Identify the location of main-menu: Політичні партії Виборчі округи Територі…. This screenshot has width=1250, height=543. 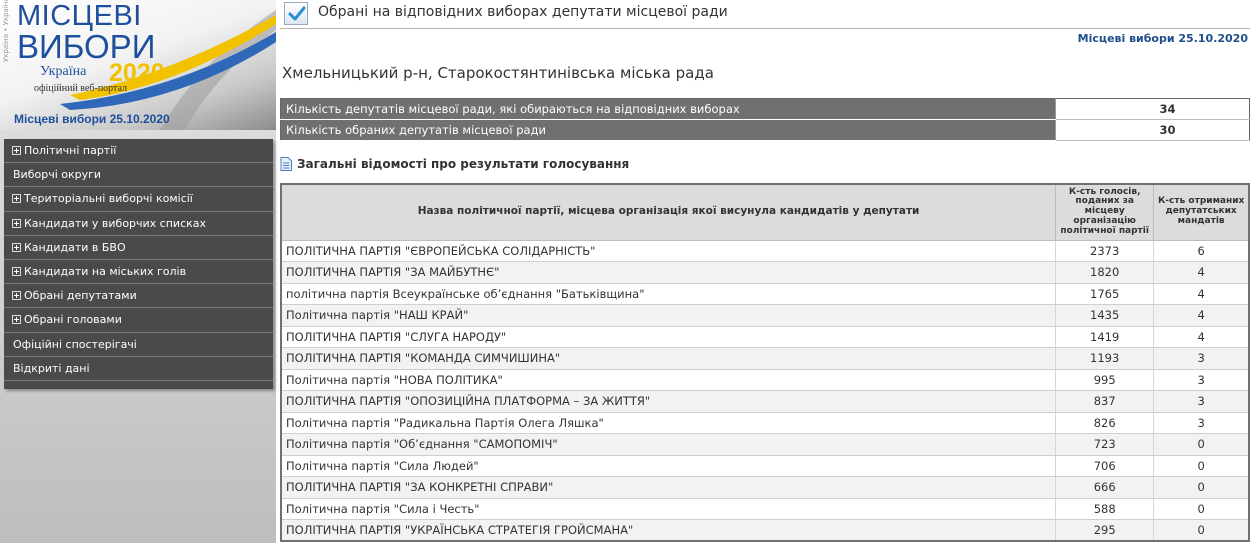
(138, 264).